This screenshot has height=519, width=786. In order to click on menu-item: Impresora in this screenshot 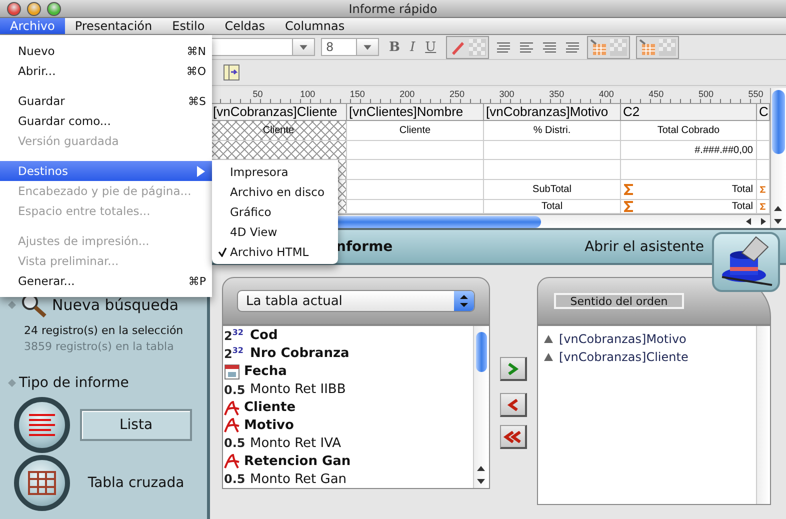, I will do `click(275, 172)`.